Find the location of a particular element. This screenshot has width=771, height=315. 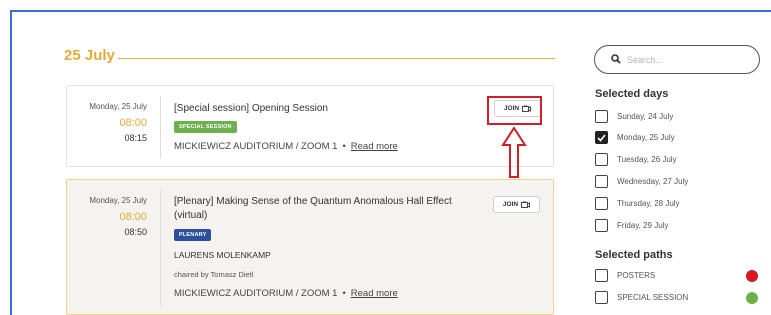

session-title: [Special session] Opening Session is located at coordinates (251, 108).